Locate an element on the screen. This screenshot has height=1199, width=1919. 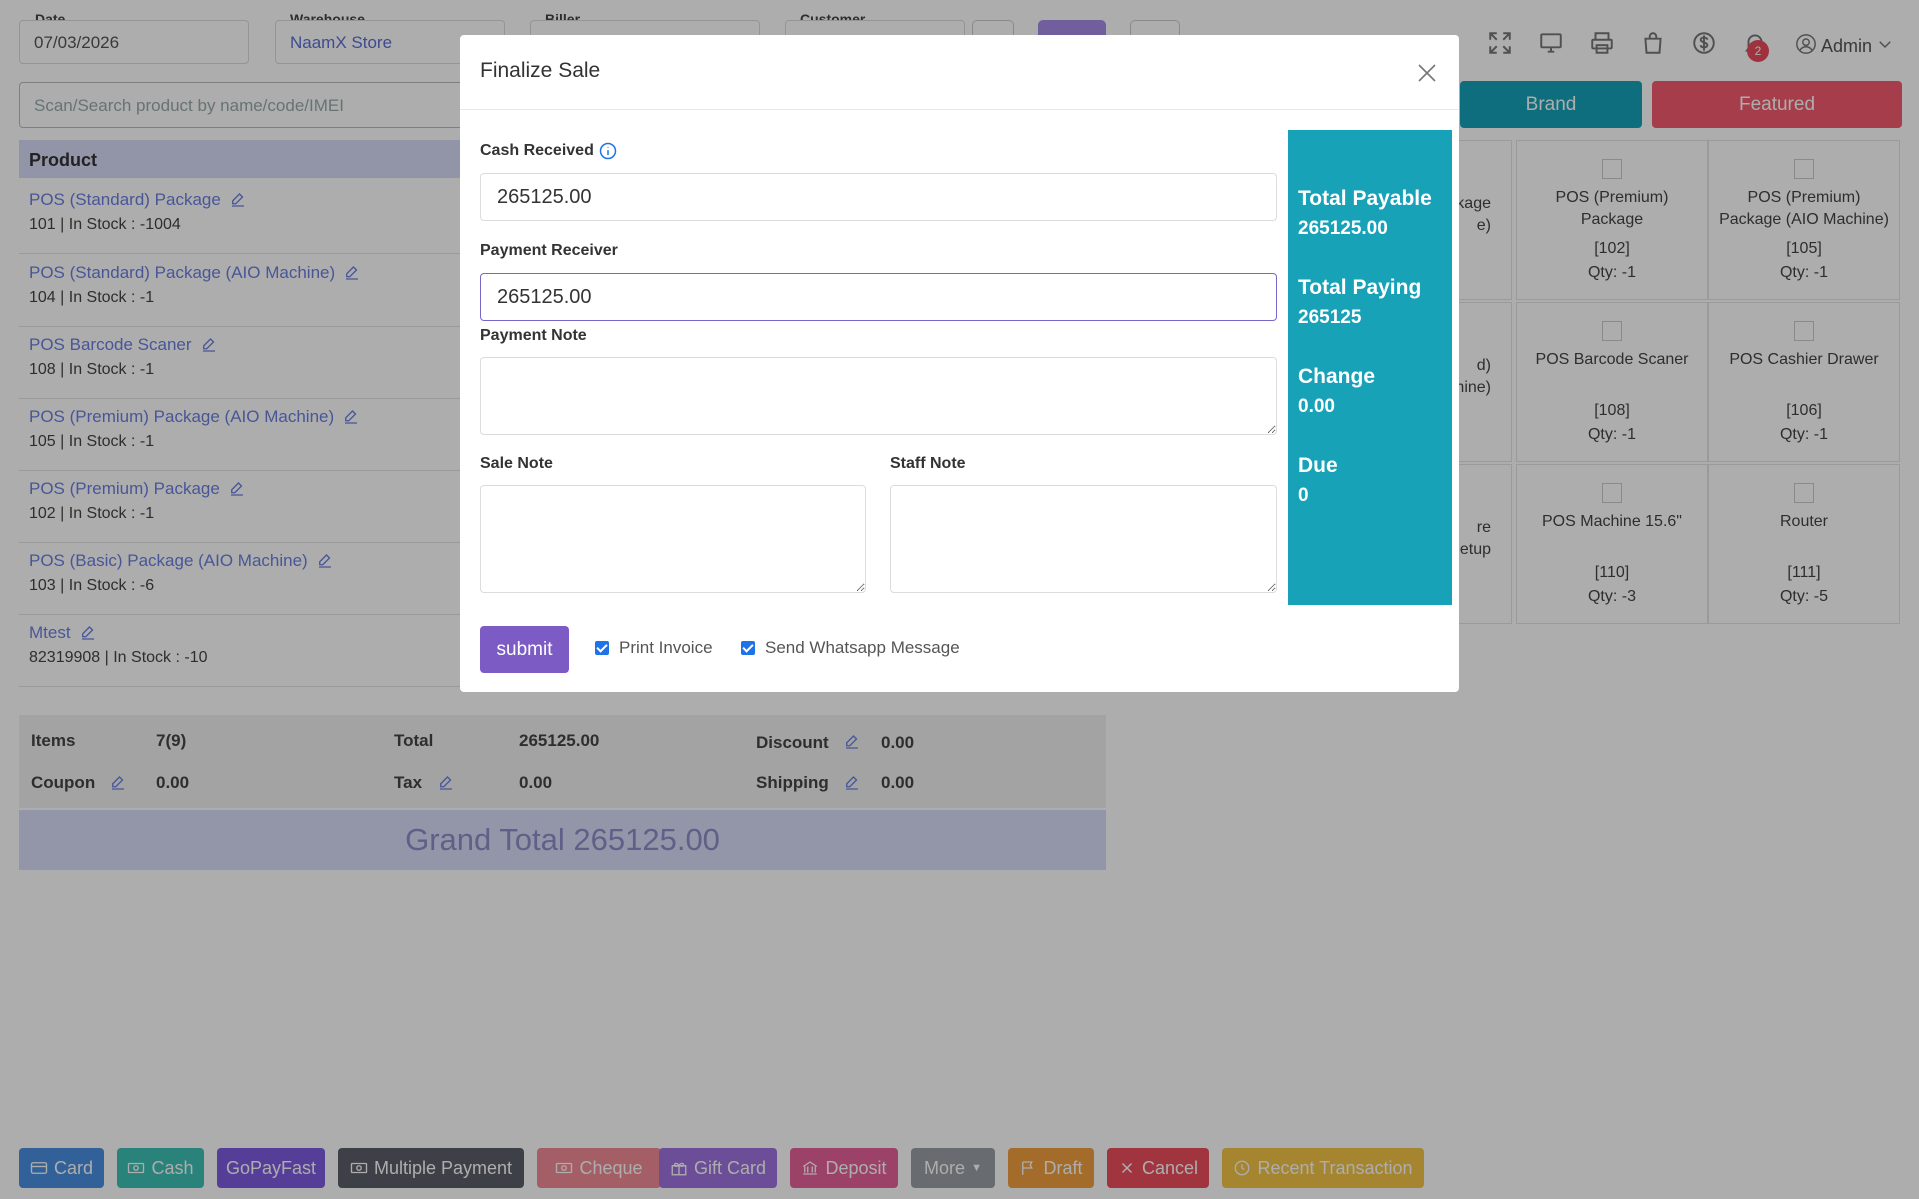
print-invoice-label: Print Invoice is located at coordinates (666, 647).